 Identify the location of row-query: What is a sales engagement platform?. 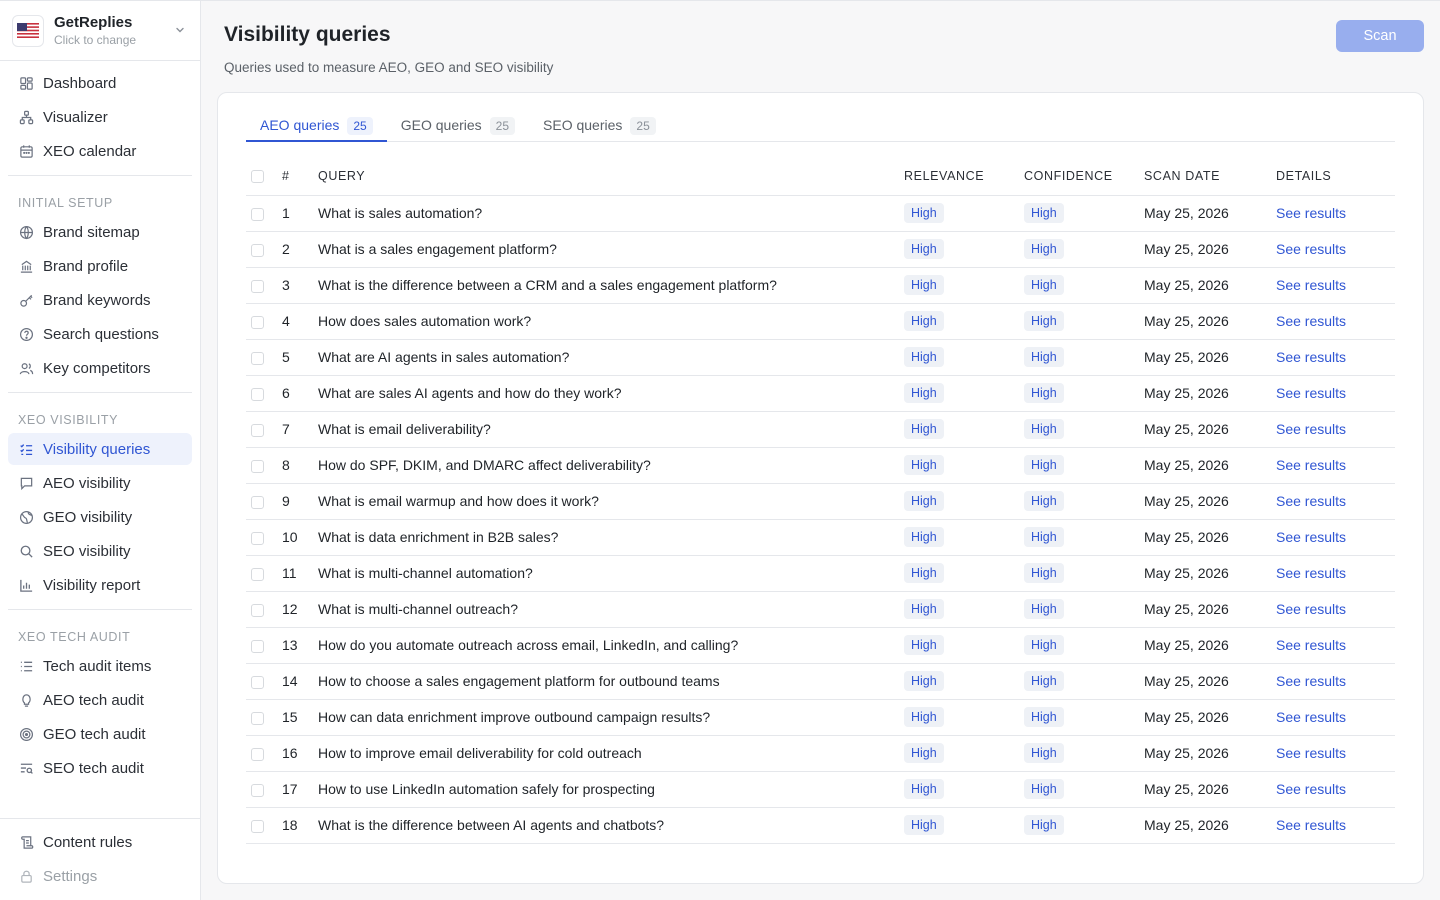
(611, 249).